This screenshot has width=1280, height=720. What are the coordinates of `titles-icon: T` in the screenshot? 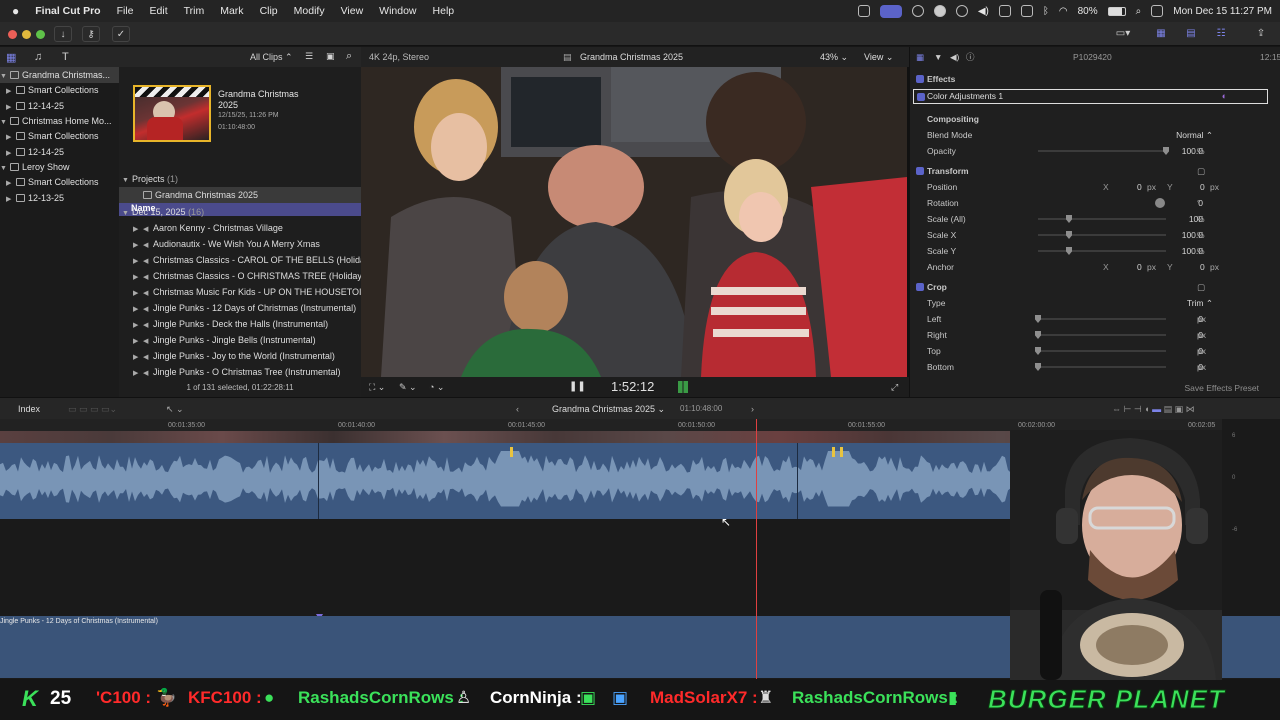 It's located at (65, 57).